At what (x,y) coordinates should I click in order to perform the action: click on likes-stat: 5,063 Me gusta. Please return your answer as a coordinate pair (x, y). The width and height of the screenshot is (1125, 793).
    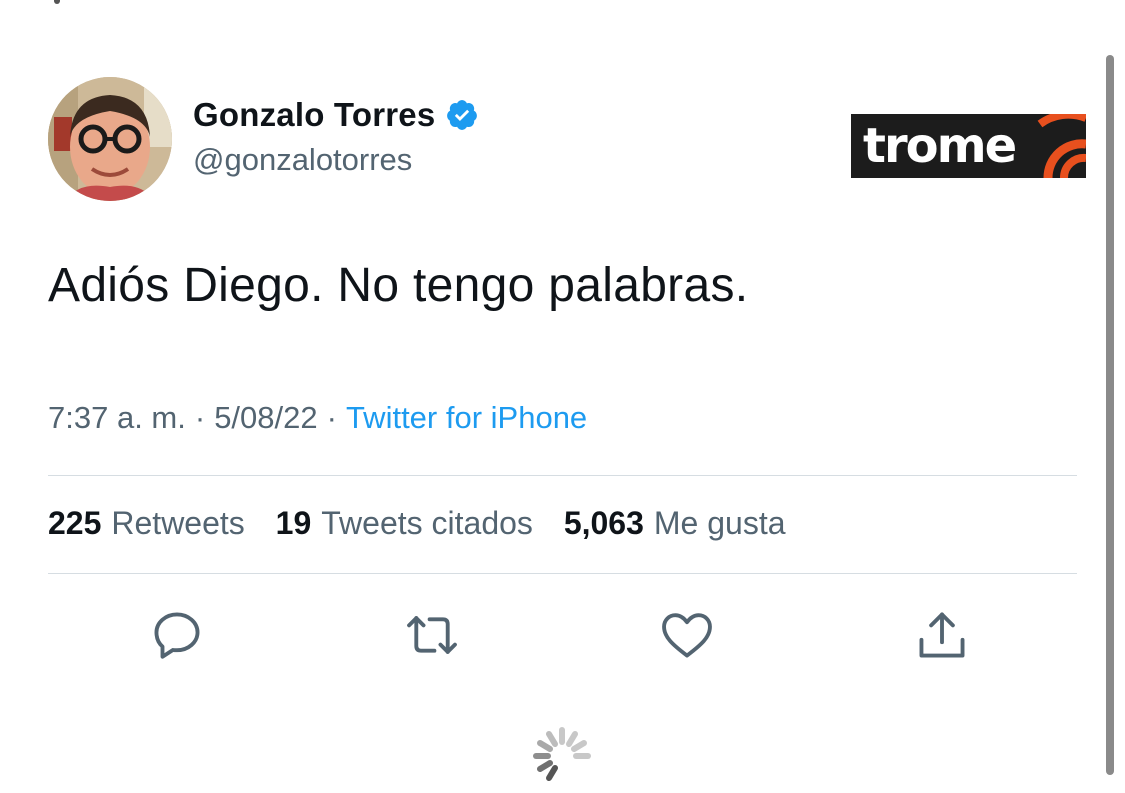
    Looking at the image, I should click on (675, 523).